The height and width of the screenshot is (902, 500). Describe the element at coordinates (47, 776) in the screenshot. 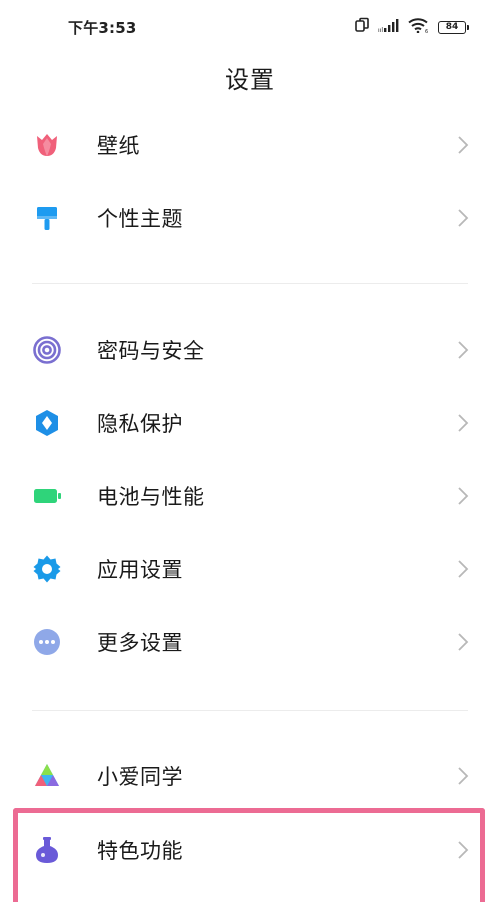

I see `xiaoai-icon` at that location.